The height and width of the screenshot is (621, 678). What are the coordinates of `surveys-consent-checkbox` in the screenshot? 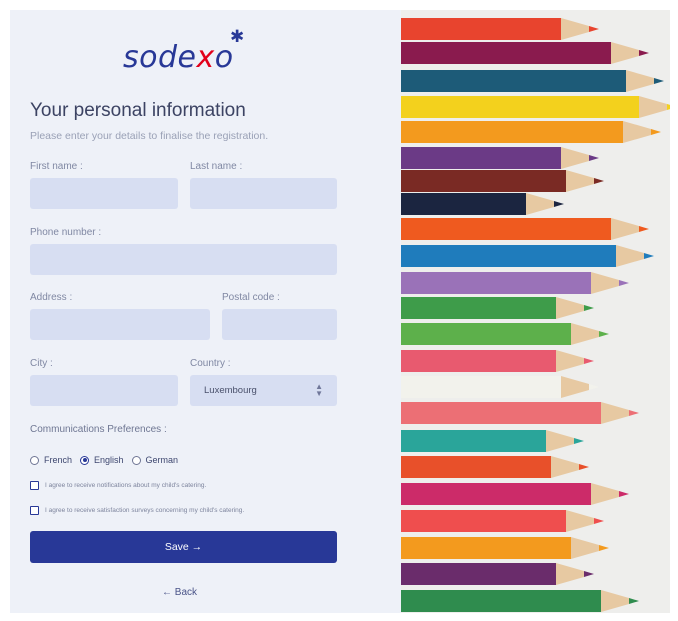 It's located at (34, 510).